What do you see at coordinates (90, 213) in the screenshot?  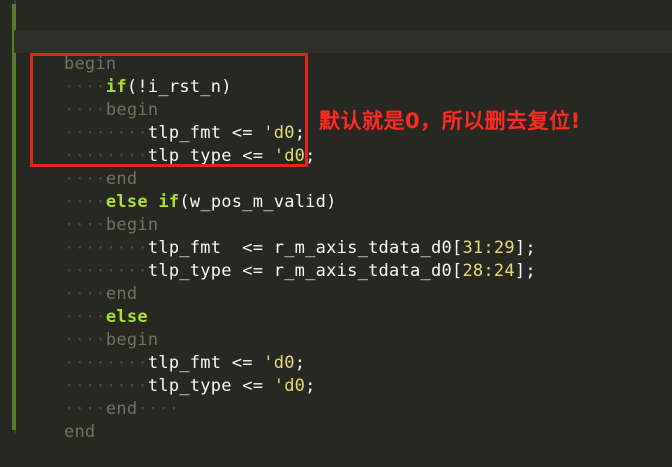 I see `code-line-9: ····begin` at bounding box center [90, 213].